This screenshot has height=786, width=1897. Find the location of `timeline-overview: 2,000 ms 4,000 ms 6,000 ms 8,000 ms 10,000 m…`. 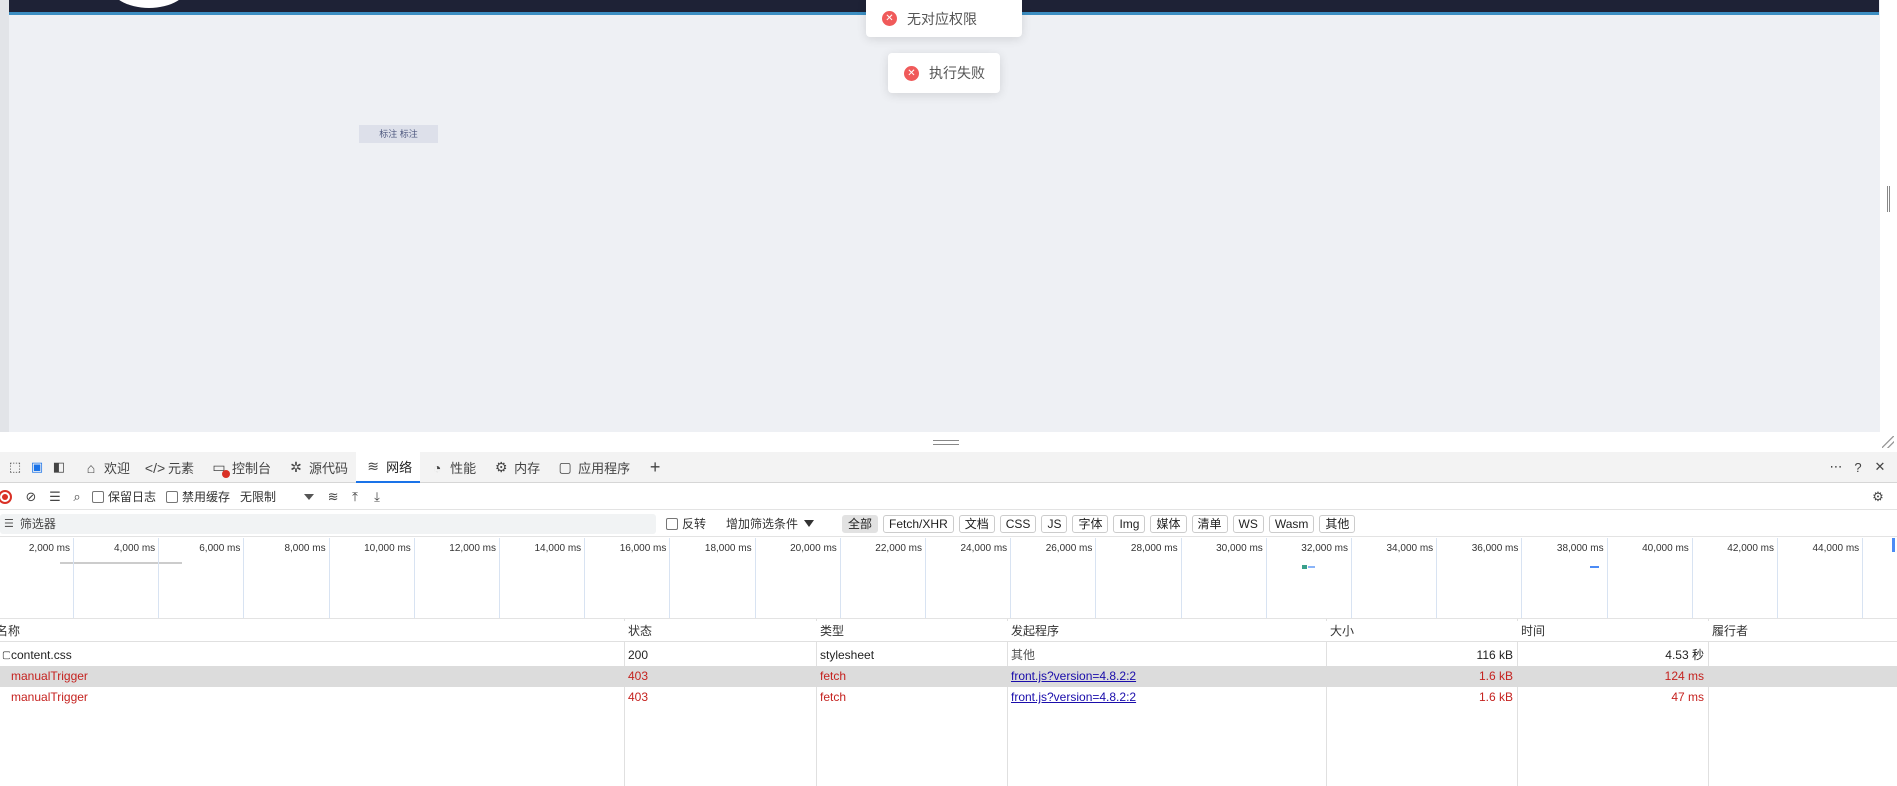

timeline-overview: 2,000 ms 4,000 ms 6,000 ms 8,000 ms 10,000 m… is located at coordinates (948, 578).